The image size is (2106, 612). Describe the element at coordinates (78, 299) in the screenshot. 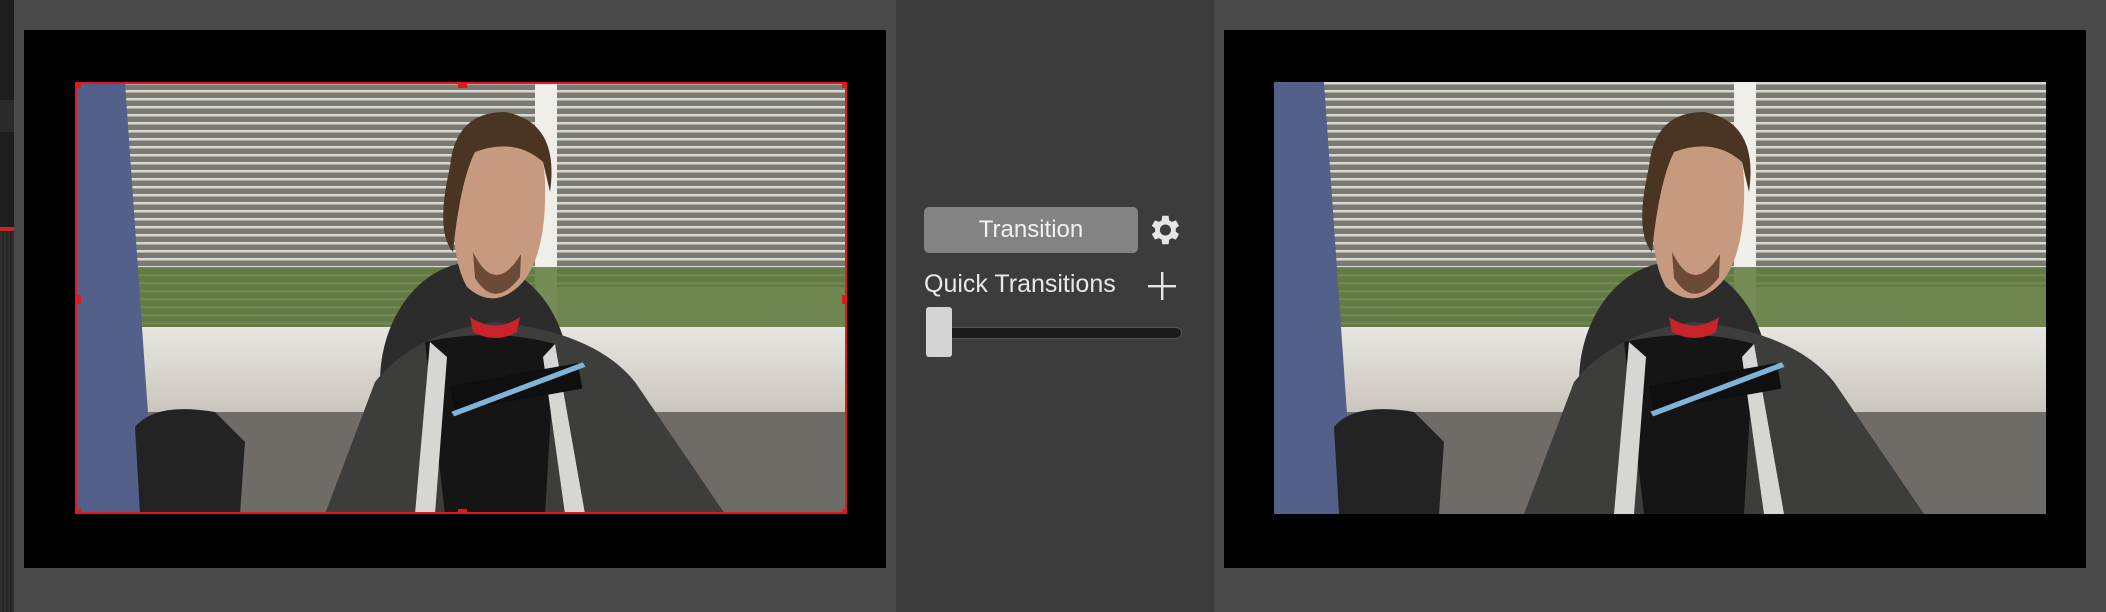

I see `resize-handle-left` at that location.